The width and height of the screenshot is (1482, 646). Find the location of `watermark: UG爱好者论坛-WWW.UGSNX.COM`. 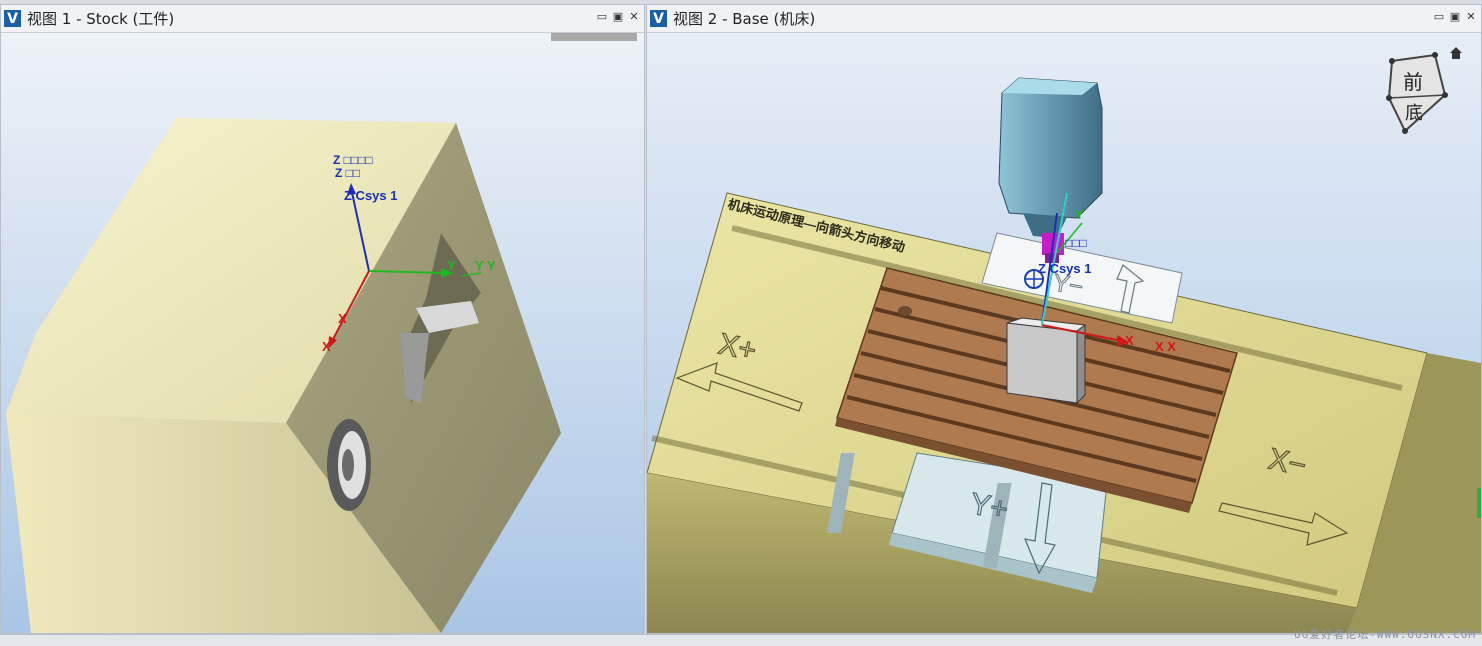

watermark: UG爱好者论坛-WWW.UGSNX.COM is located at coordinates (1385, 634).